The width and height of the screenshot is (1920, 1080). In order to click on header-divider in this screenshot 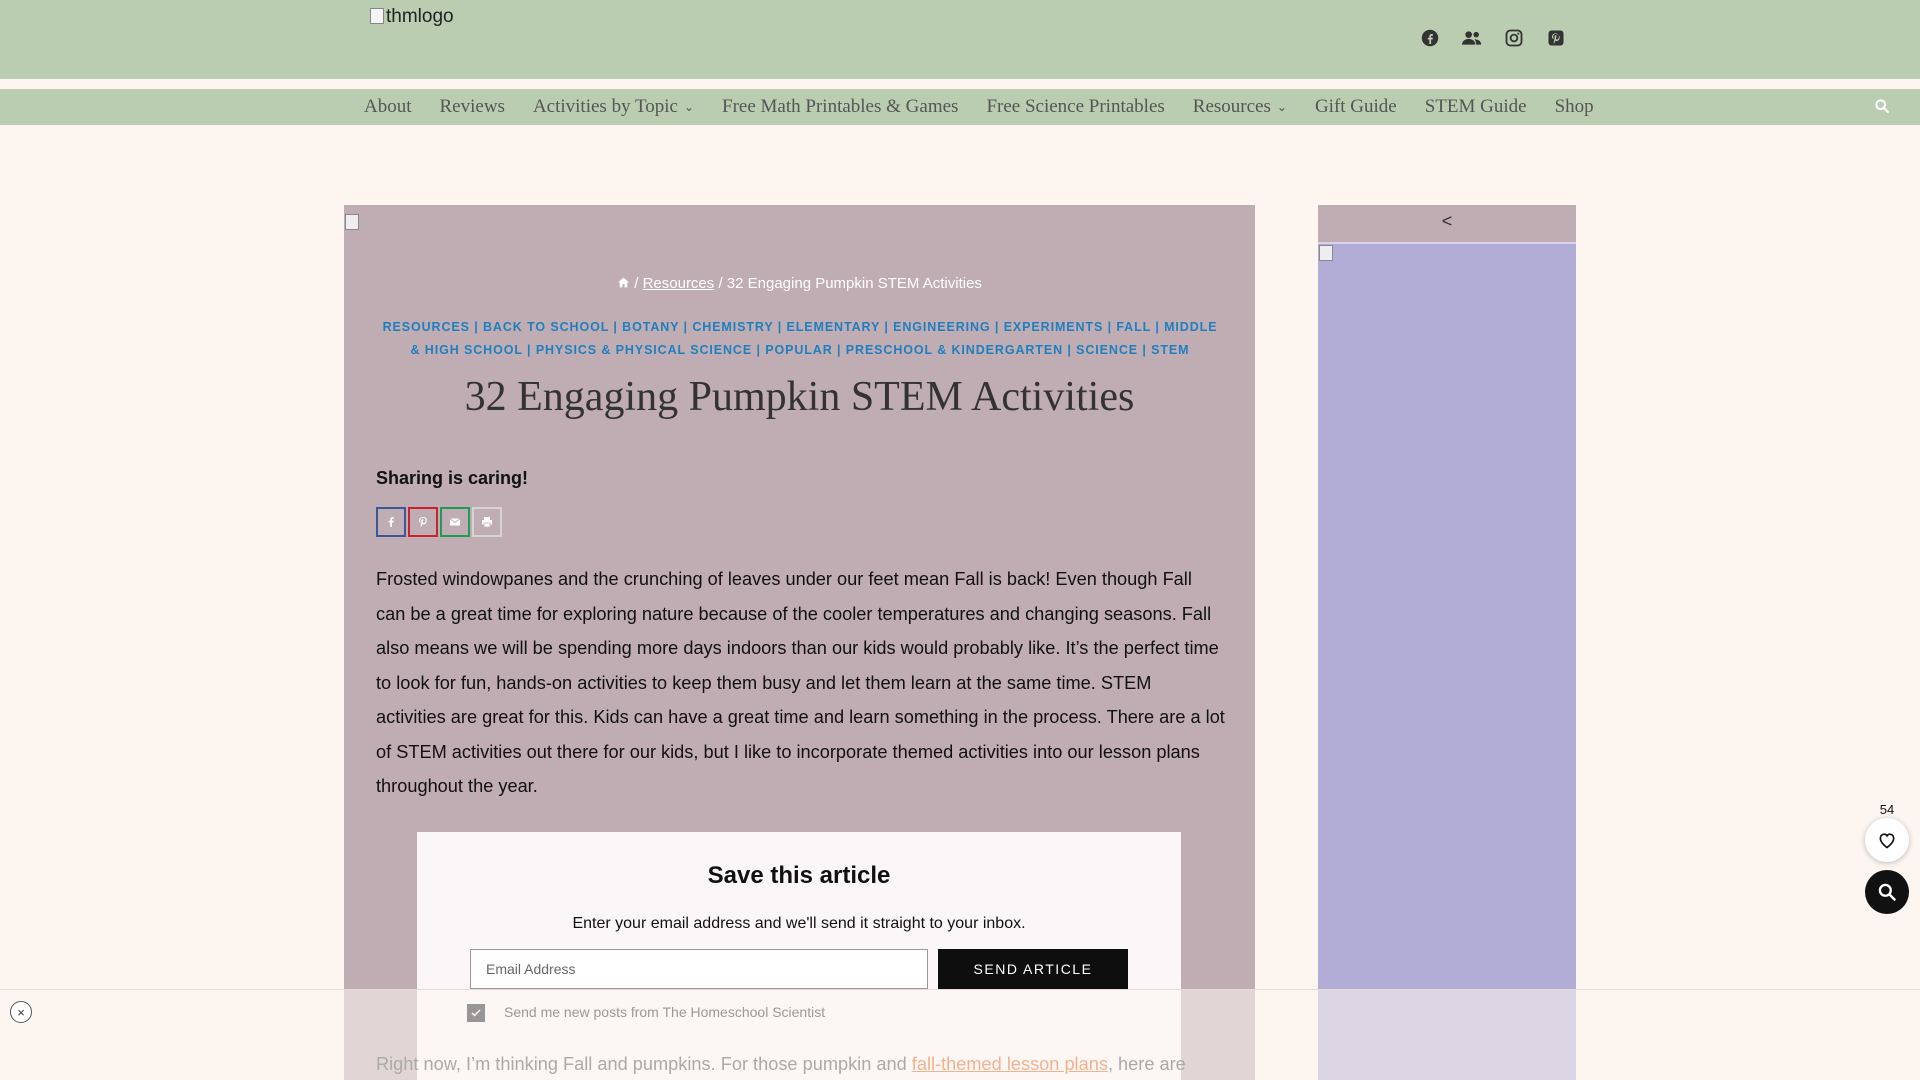, I will do `click(960, 84)`.